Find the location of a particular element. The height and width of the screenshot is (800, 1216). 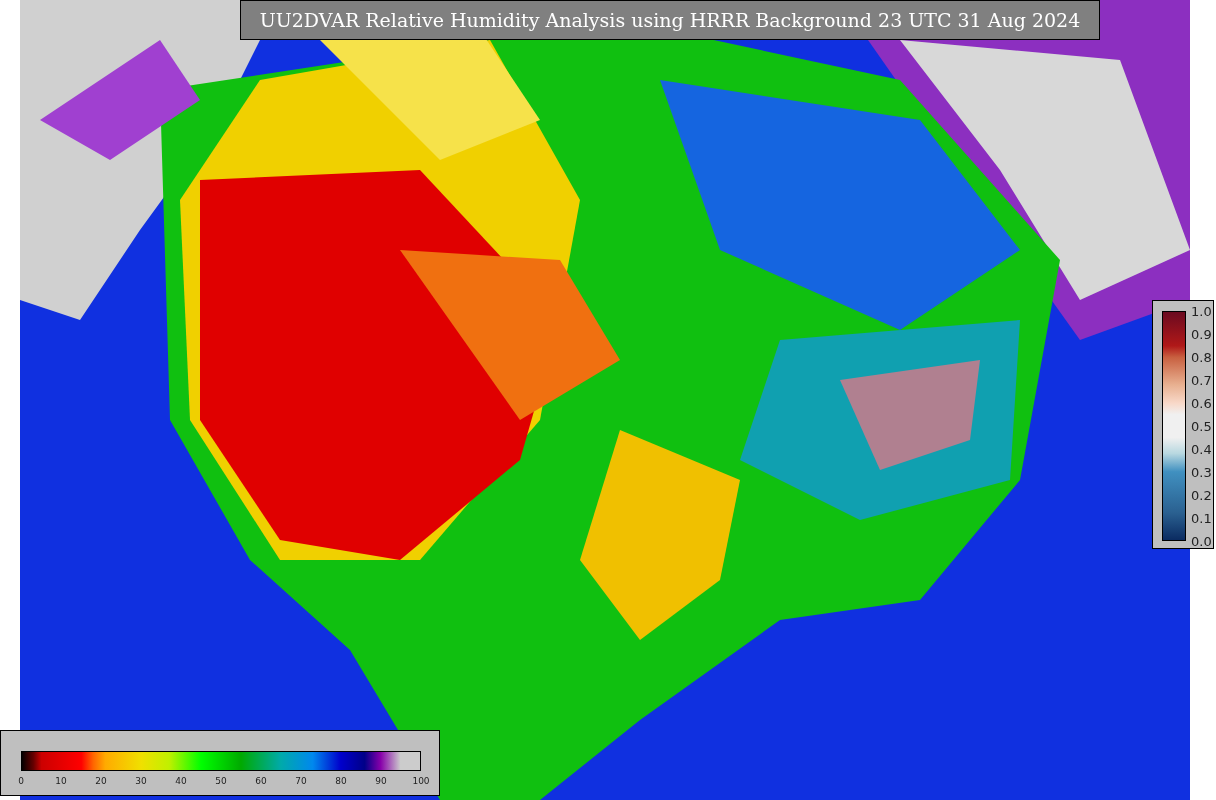

colorbar-tick-label: 90 is located at coordinates (381, 781).